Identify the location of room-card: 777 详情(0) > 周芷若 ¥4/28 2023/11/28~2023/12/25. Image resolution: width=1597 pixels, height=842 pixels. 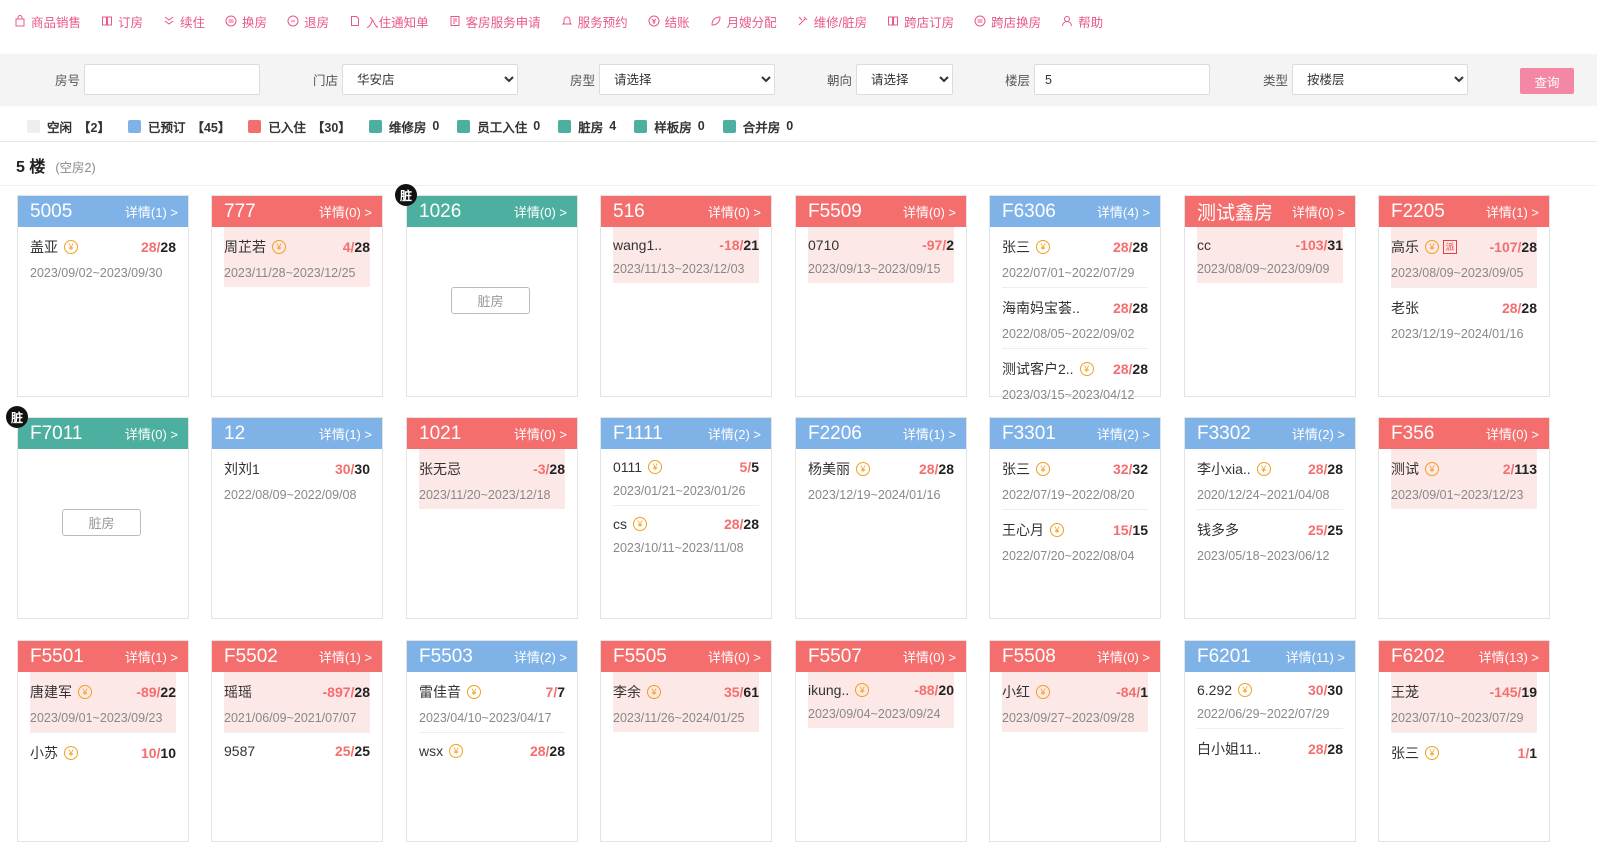
(297, 296).